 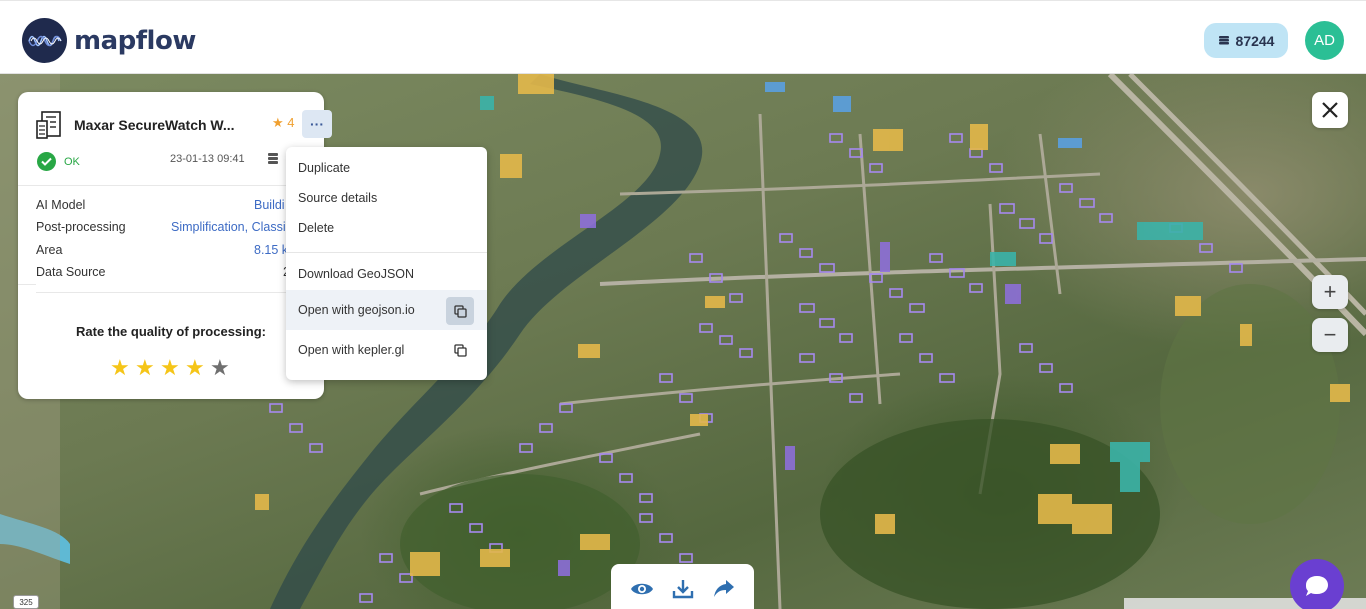 I want to click on logo-text: mapflow, so click(x=135, y=40).